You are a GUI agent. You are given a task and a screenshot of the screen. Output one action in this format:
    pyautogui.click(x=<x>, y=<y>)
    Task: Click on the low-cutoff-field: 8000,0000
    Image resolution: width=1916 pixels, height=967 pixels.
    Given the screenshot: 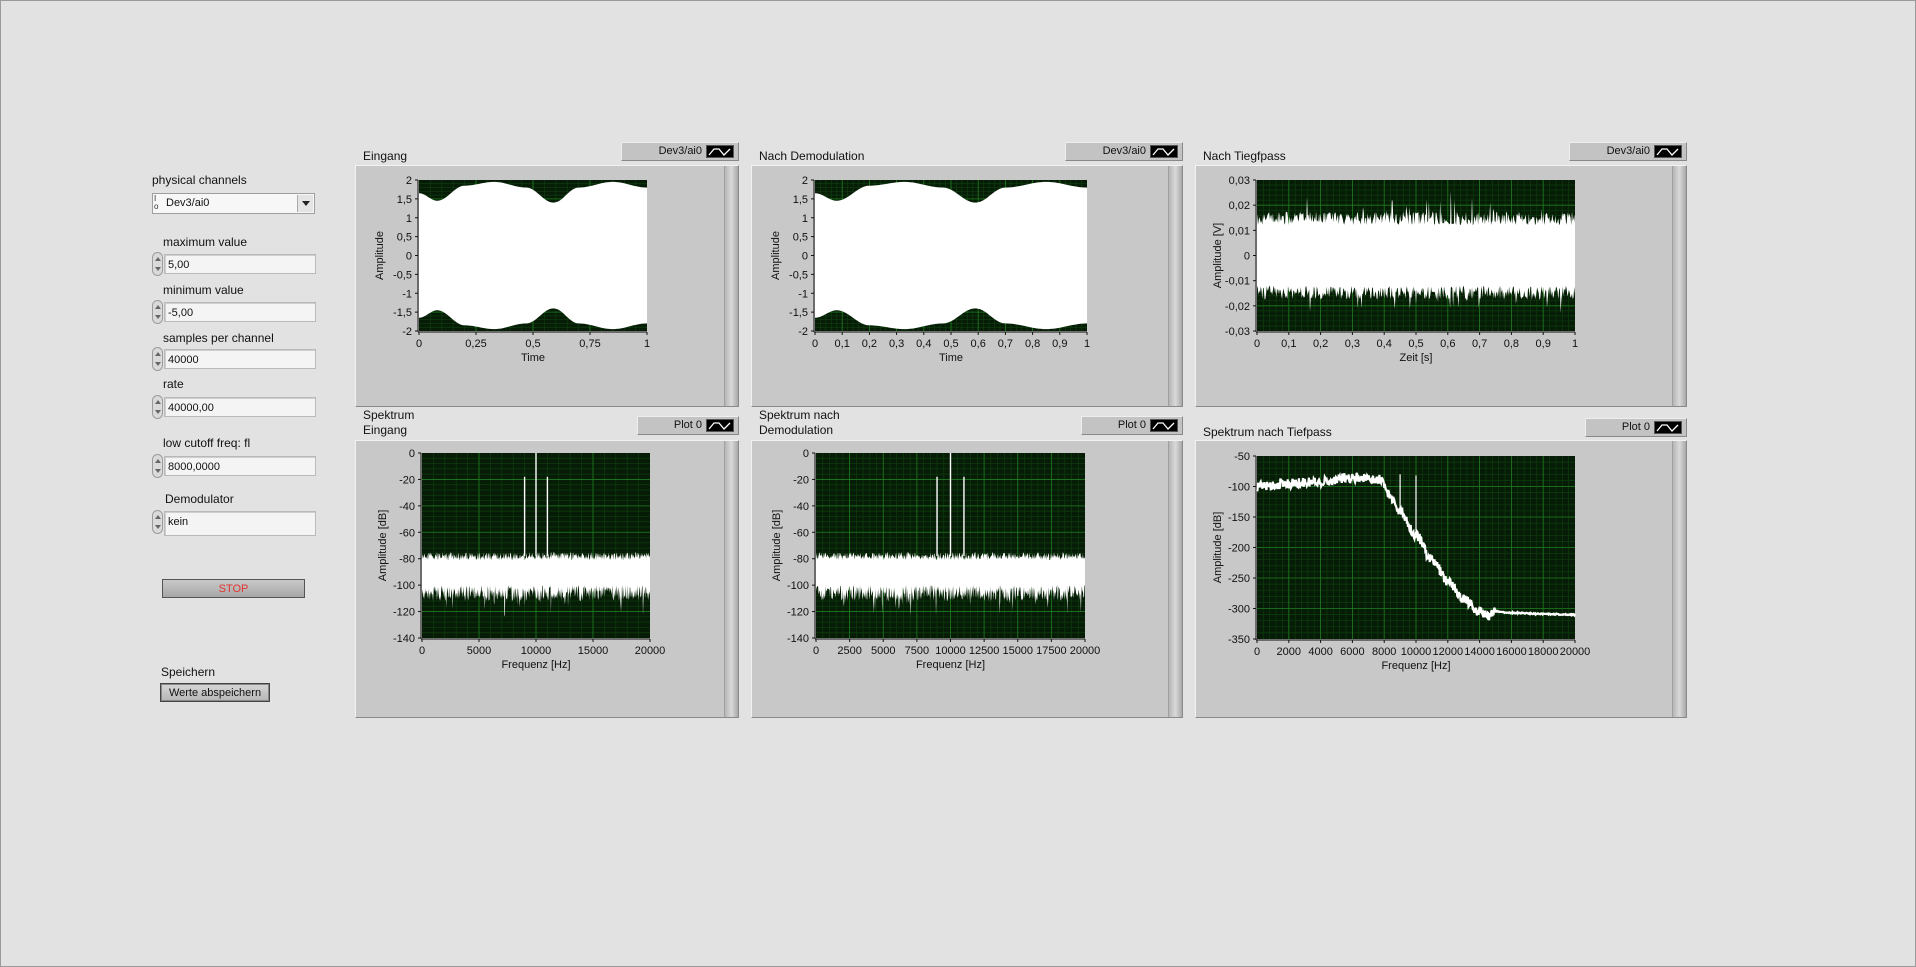 What is the action you would take?
    pyautogui.click(x=240, y=466)
    